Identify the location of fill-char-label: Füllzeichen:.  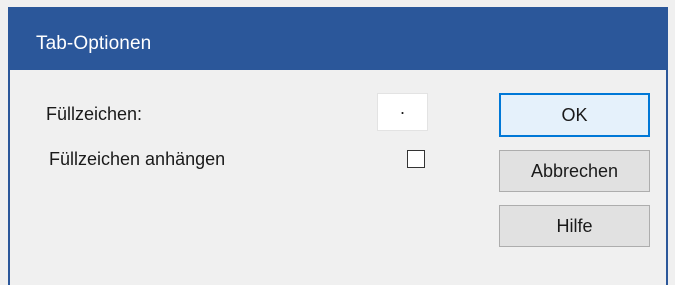
(94, 114).